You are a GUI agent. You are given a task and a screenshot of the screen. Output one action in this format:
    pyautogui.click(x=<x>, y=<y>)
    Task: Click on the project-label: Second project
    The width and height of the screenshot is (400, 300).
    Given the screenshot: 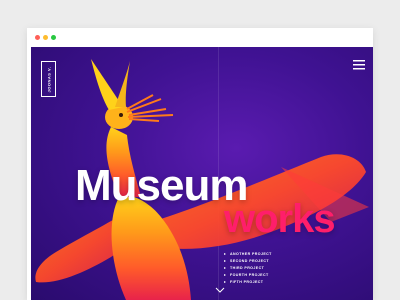 What is the action you would take?
    pyautogui.click(x=249, y=260)
    